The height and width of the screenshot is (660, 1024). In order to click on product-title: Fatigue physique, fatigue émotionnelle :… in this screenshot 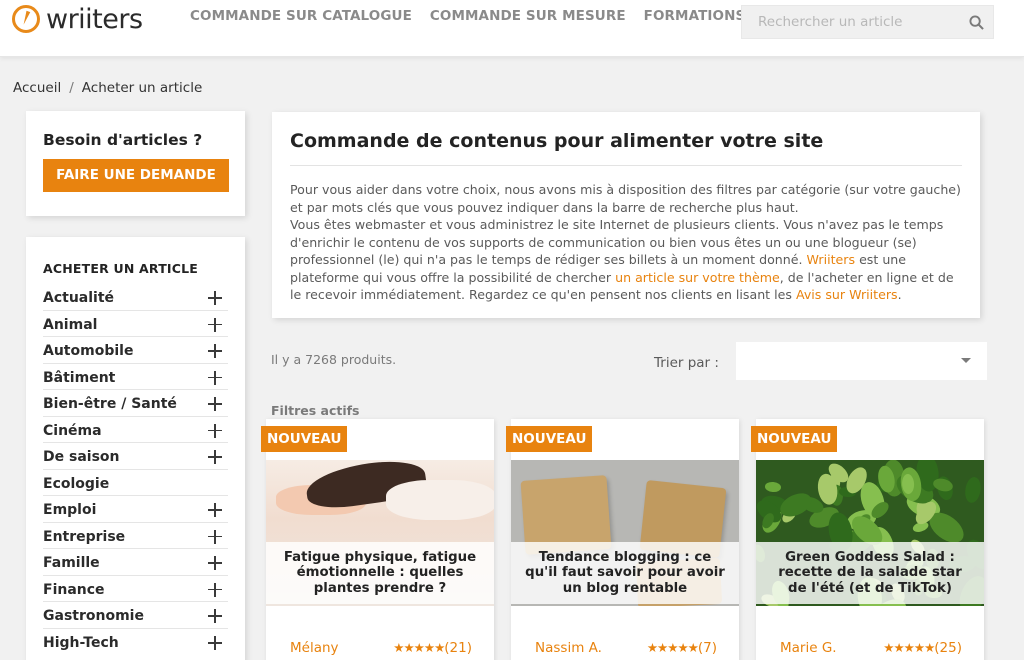, I will do `click(380, 573)`.